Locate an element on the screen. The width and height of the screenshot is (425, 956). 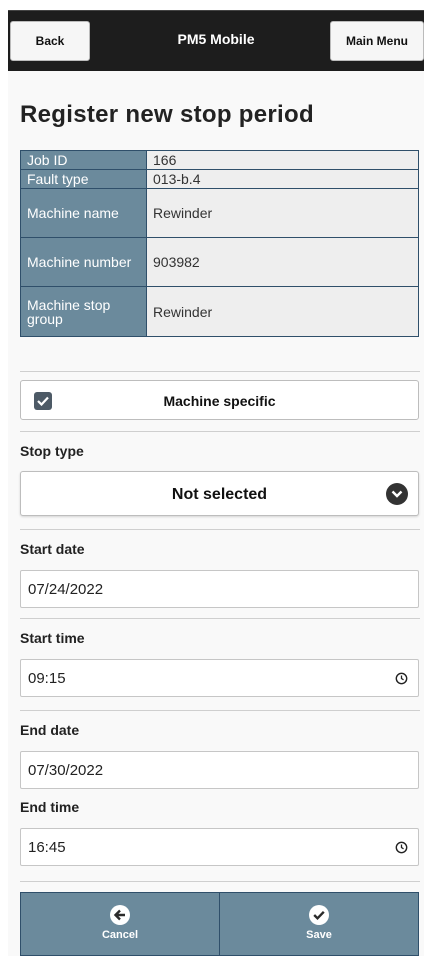
back-button: Back is located at coordinates (50, 41).